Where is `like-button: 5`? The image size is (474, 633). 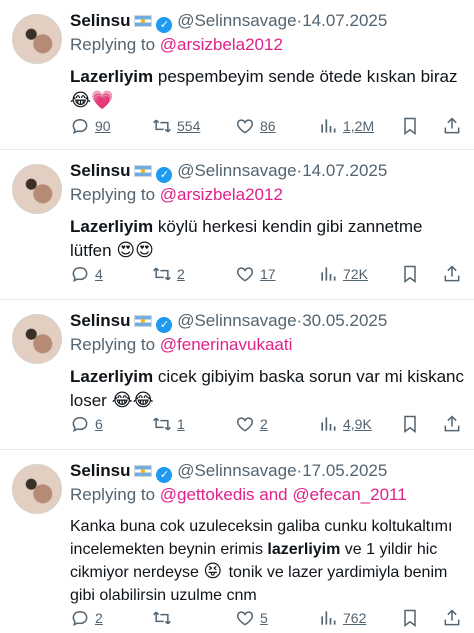 like-button: 5 is located at coordinates (251, 618).